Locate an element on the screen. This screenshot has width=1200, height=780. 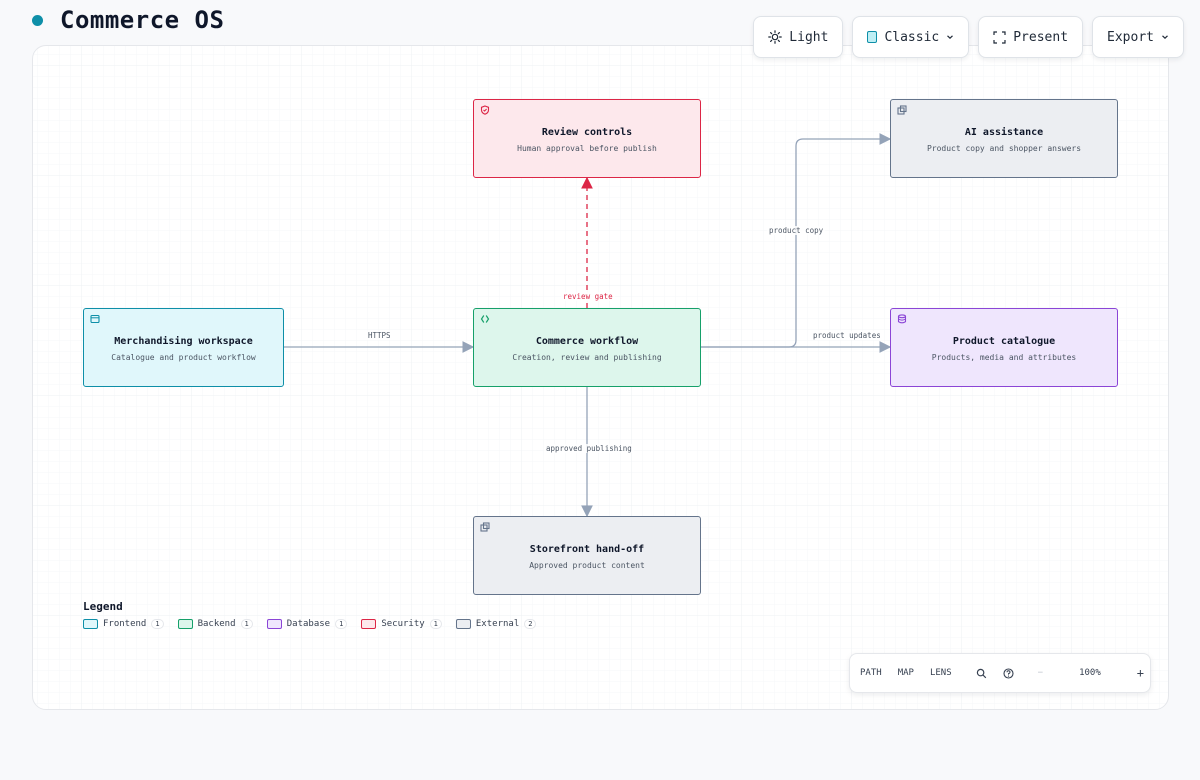
legend-item-external: External 2 is located at coordinates (496, 624).